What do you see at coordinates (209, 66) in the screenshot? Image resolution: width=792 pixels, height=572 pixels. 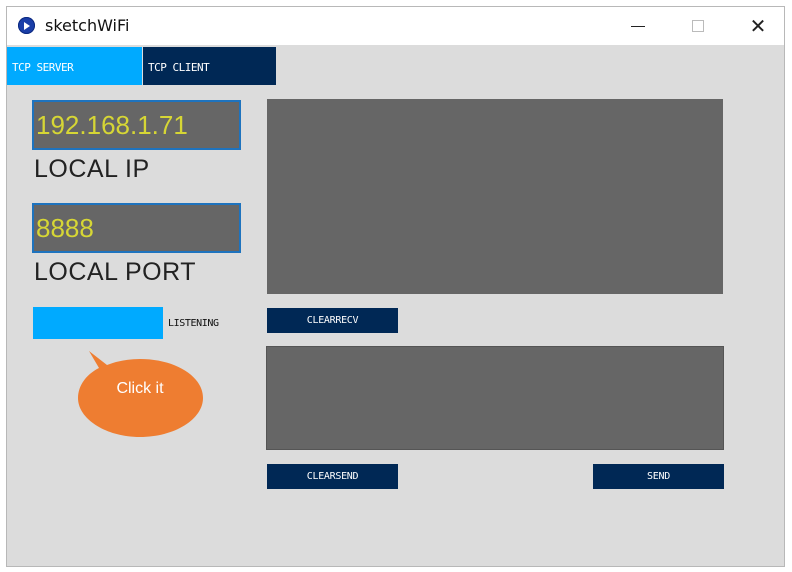 I see `tab-tcp-client: TCP CLIENT` at bounding box center [209, 66].